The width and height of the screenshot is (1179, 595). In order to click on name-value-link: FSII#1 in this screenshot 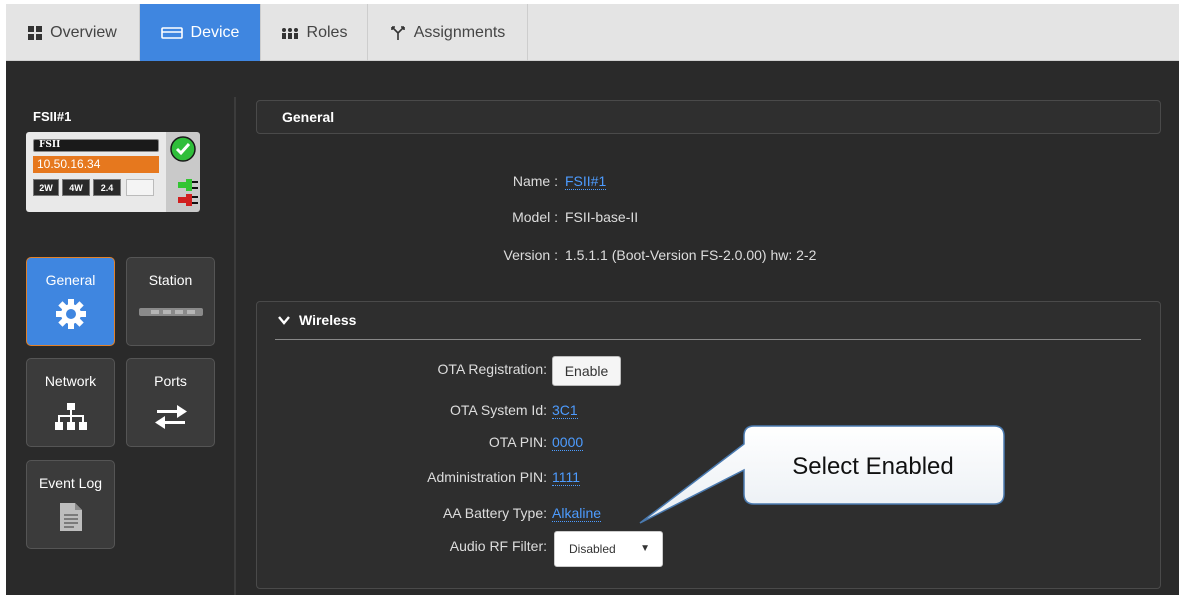, I will do `click(586, 181)`.